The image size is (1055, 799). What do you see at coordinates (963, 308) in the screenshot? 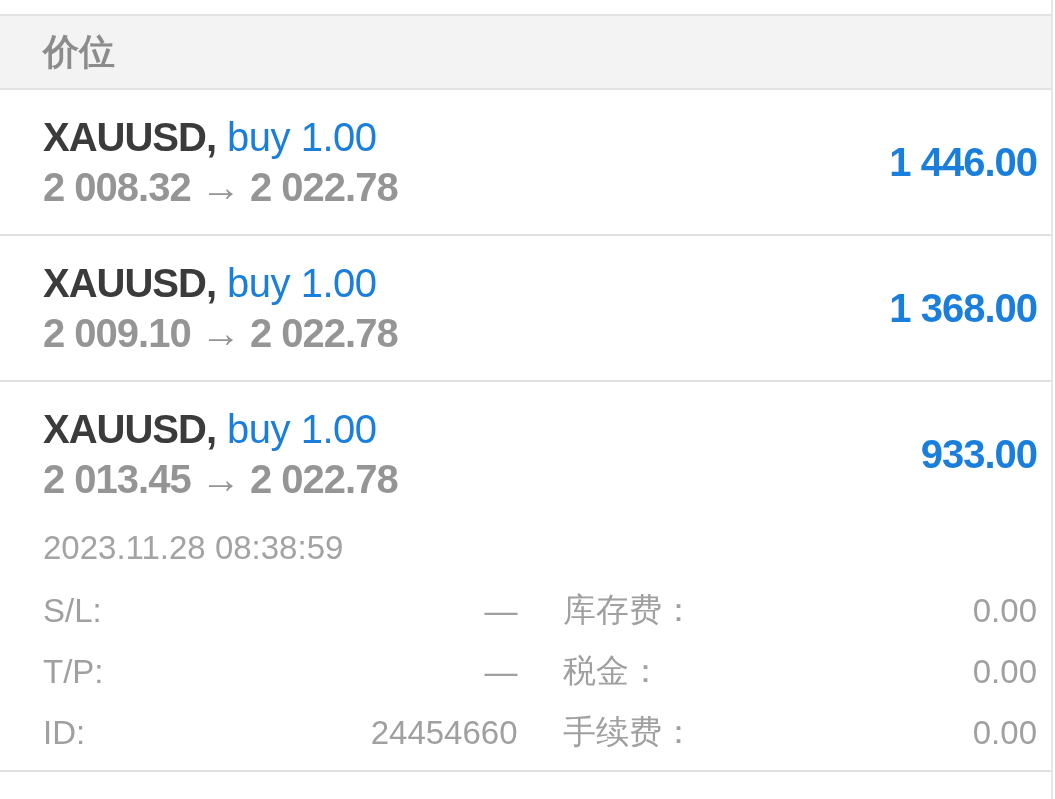
I see `profit-value: 1 368.00` at bounding box center [963, 308].